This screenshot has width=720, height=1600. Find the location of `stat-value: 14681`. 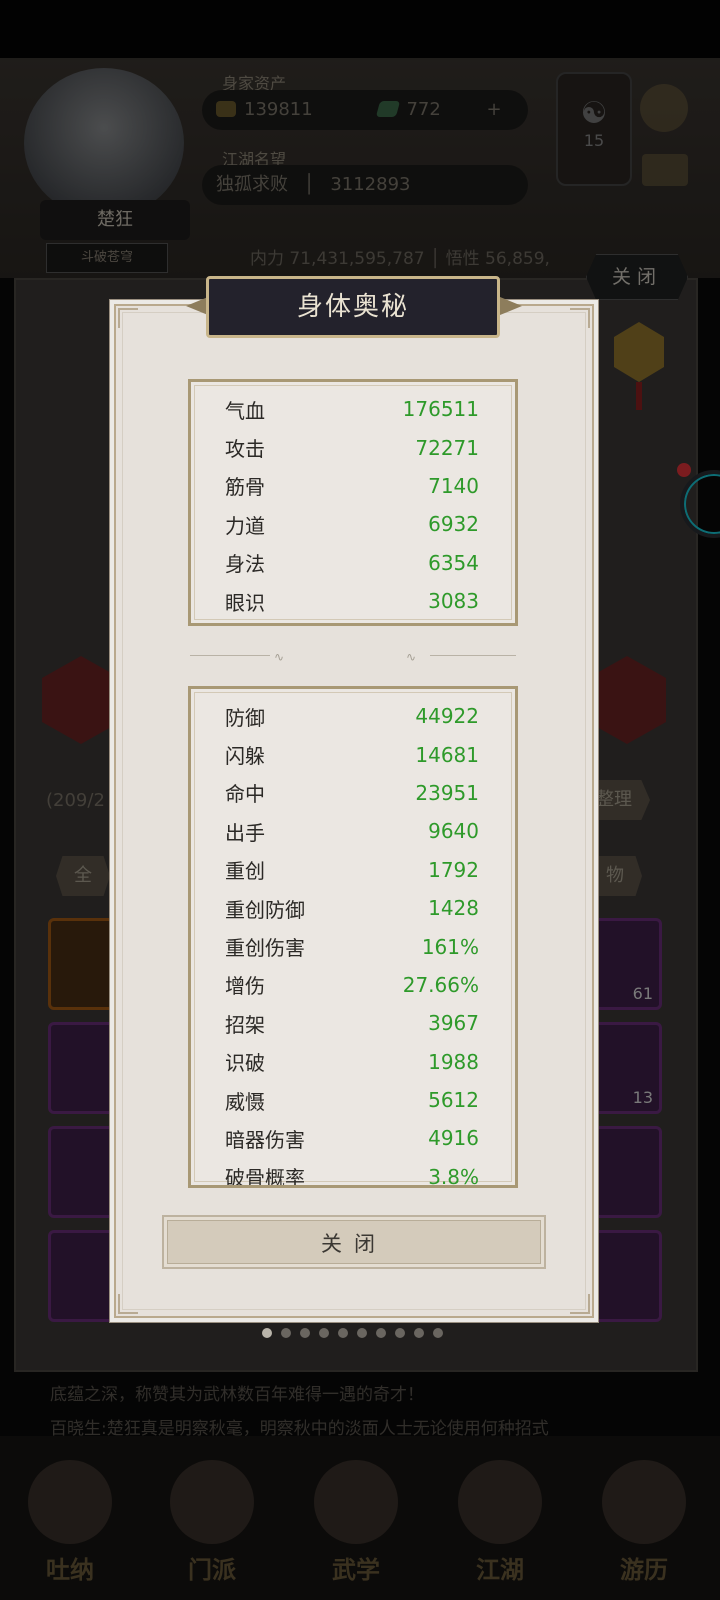

stat-value: 14681 is located at coordinates (447, 754).